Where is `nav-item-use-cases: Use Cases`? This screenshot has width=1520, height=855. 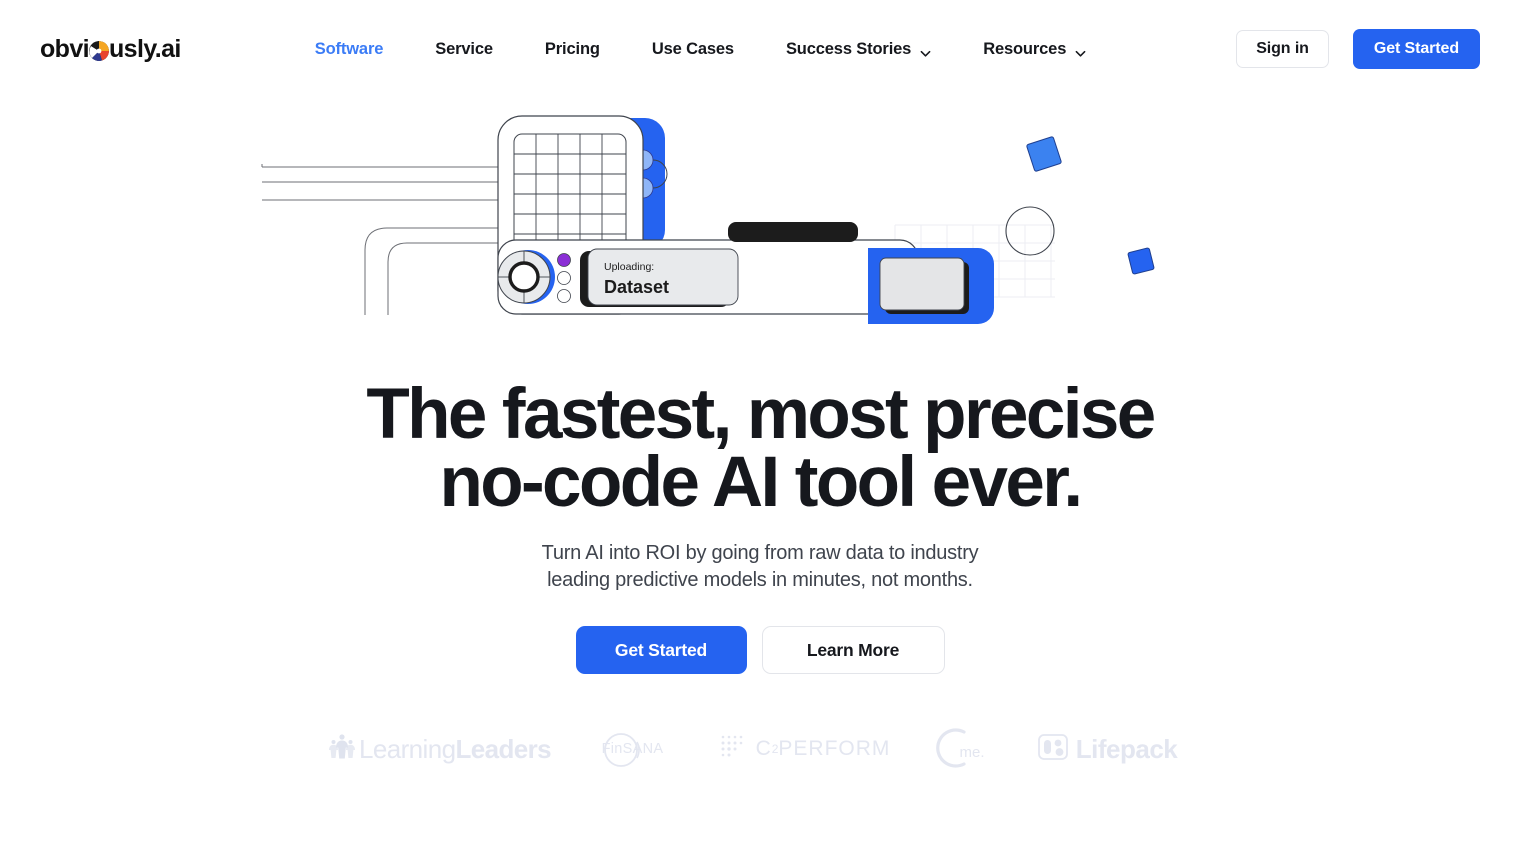 nav-item-use-cases: Use Cases is located at coordinates (693, 49).